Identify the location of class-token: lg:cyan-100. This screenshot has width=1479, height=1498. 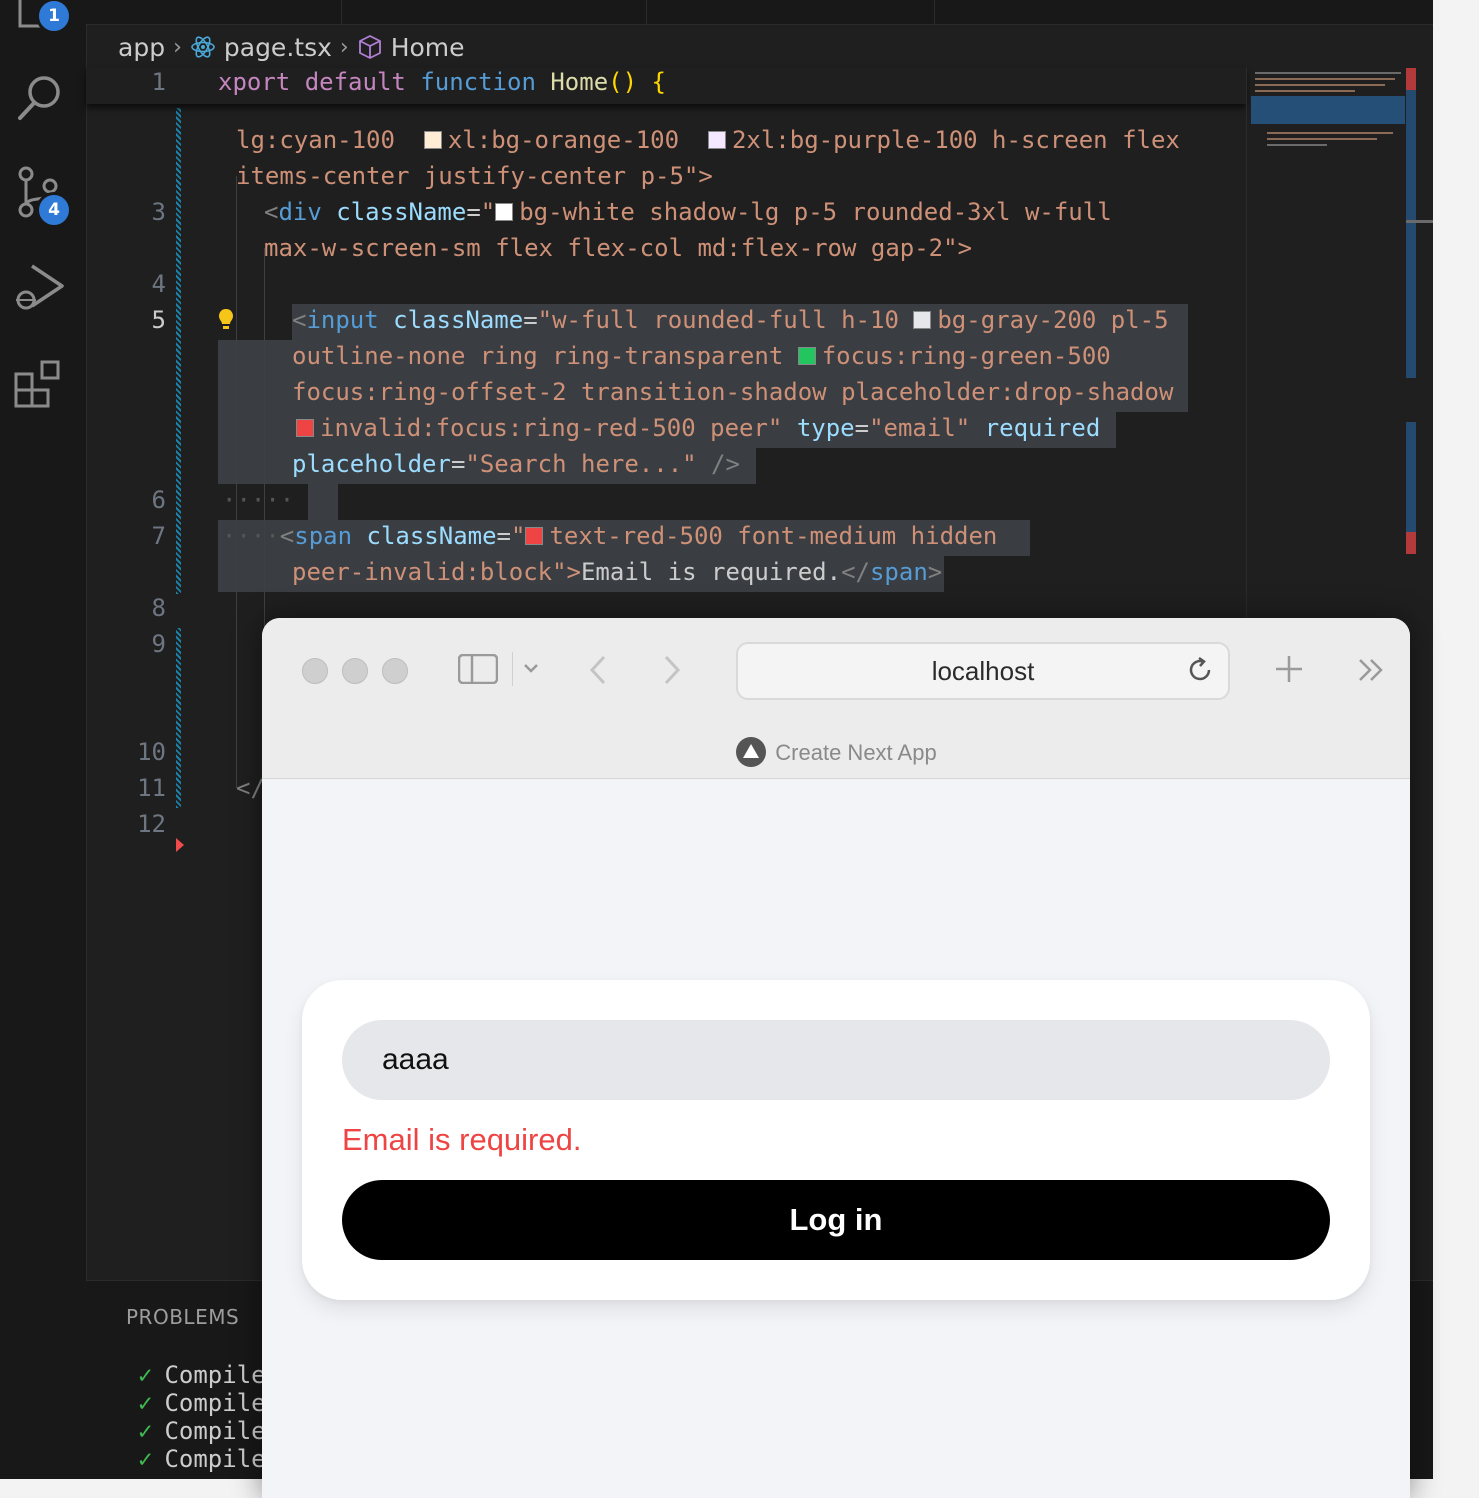
(315, 140).